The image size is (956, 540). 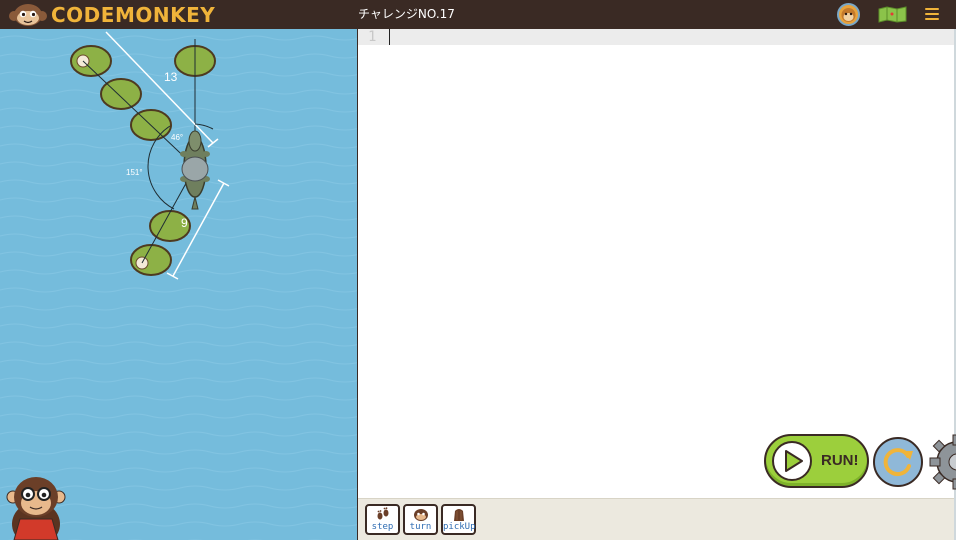 I want to click on reset-button, so click(x=898, y=462).